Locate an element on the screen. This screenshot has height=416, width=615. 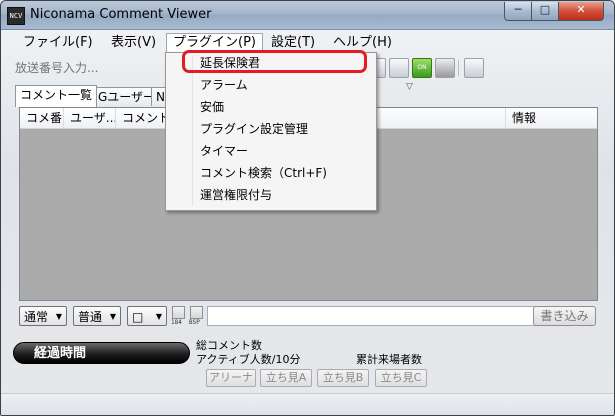
menu-help: ヘルプ(H) is located at coordinates (362, 43).